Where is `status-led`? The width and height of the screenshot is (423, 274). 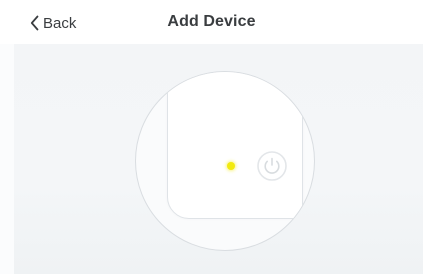
status-led is located at coordinates (231, 166).